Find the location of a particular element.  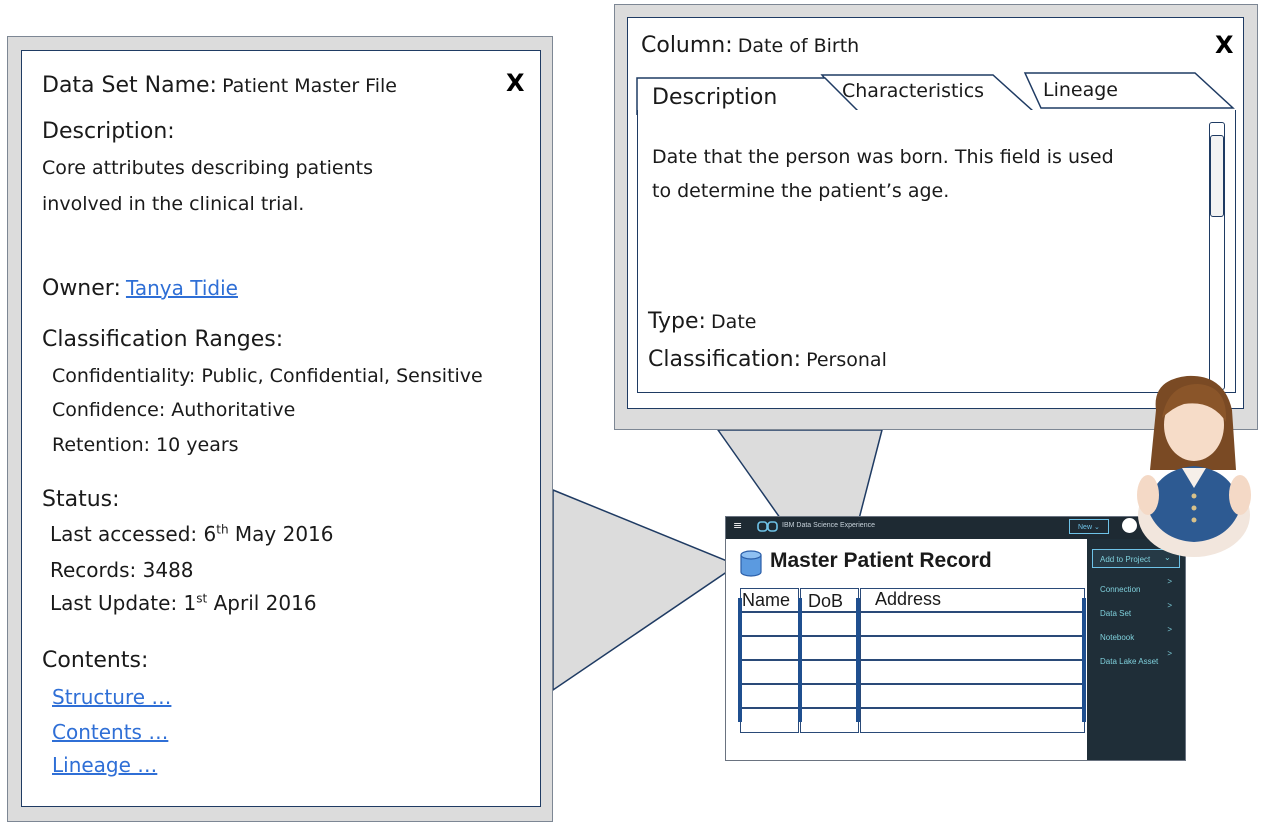

dataset-callout-pointer is located at coordinates (645, 590).